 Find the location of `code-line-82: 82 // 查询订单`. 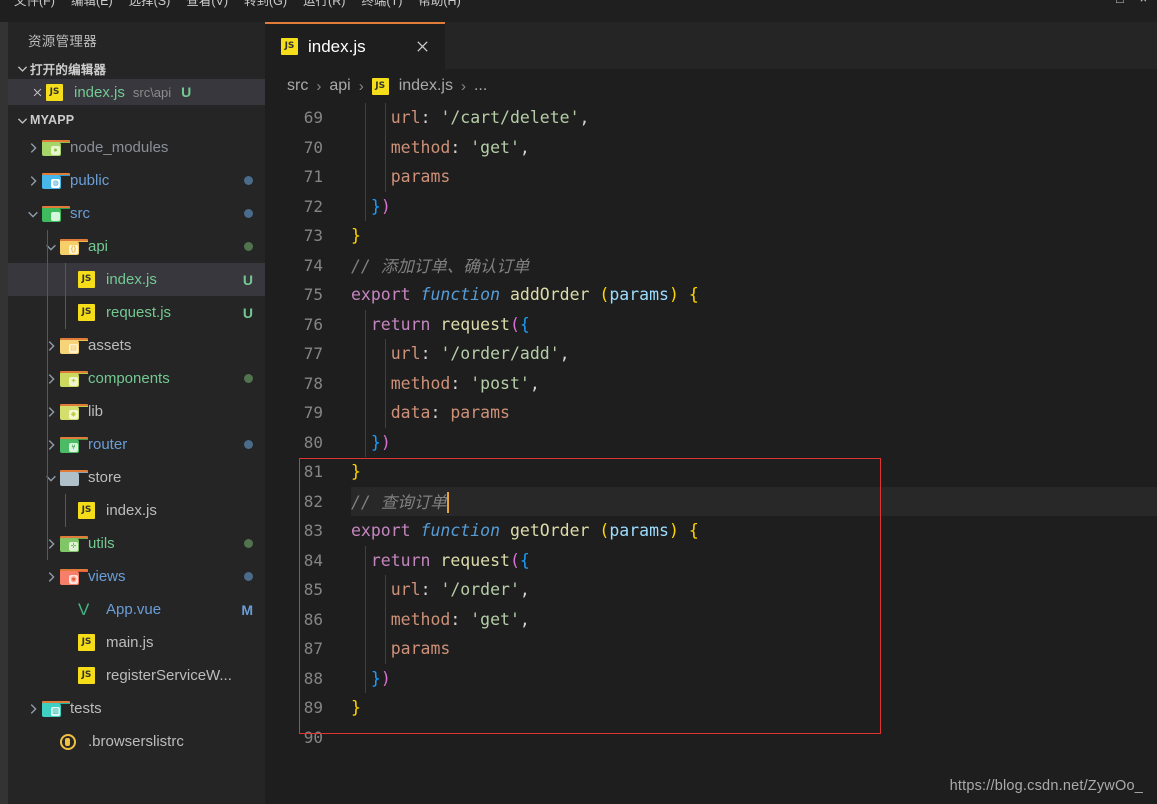

code-line-82: 82 // 查询订单 is located at coordinates (711, 501).